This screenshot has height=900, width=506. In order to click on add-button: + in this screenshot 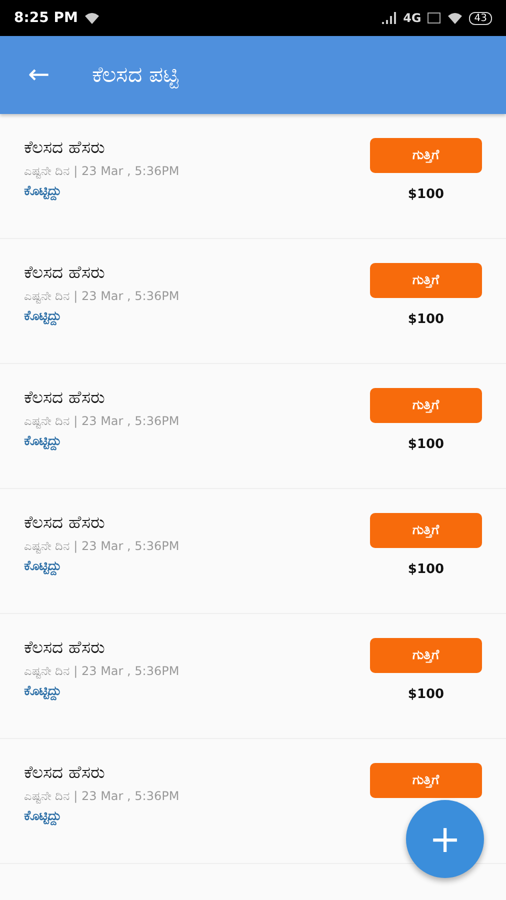, I will do `click(445, 839)`.